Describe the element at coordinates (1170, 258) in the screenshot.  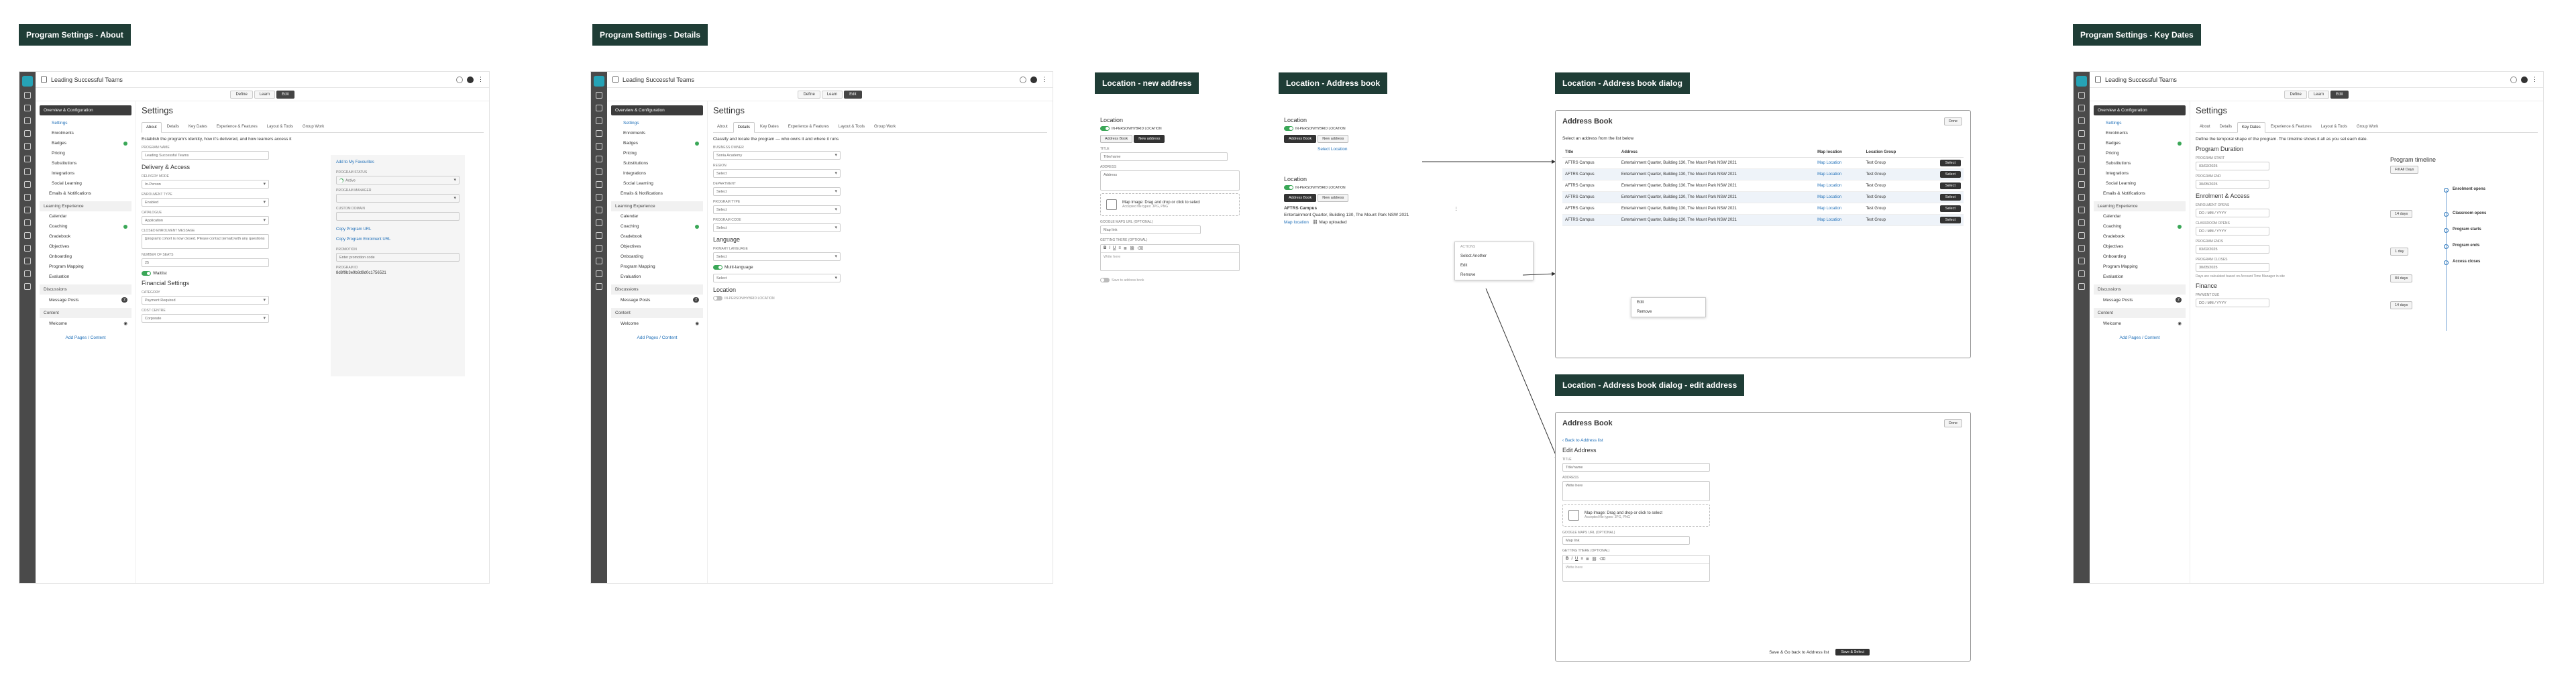
I see `rich-text-editor: B I U ≡ ≣ ⛓ ⌫ Write here` at that location.